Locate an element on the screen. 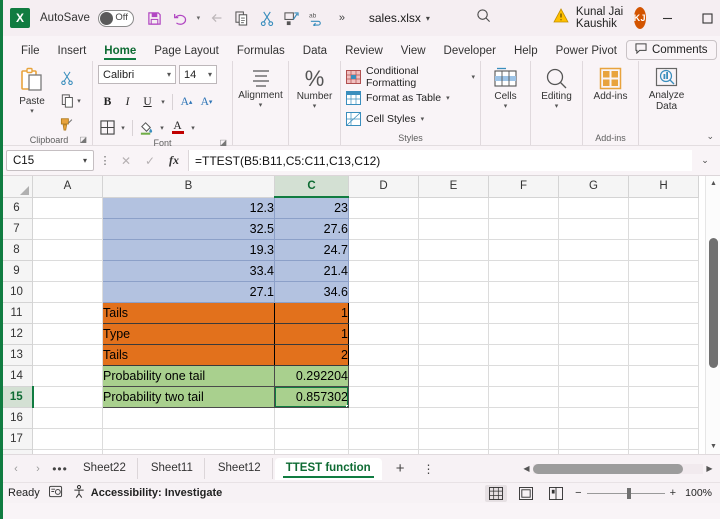  cell-G10 is located at coordinates (593, 292).